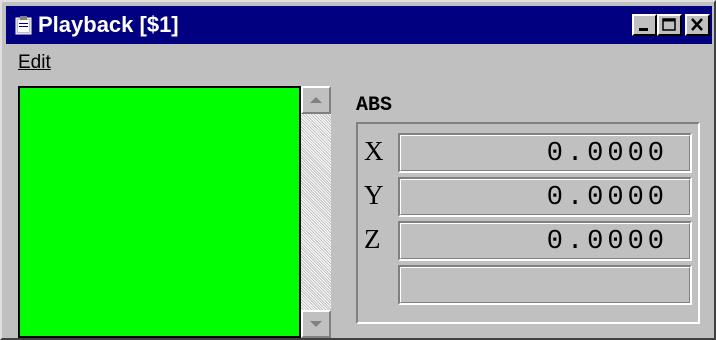 The height and width of the screenshot is (340, 716). I want to click on extra-value-field, so click(545, 285).